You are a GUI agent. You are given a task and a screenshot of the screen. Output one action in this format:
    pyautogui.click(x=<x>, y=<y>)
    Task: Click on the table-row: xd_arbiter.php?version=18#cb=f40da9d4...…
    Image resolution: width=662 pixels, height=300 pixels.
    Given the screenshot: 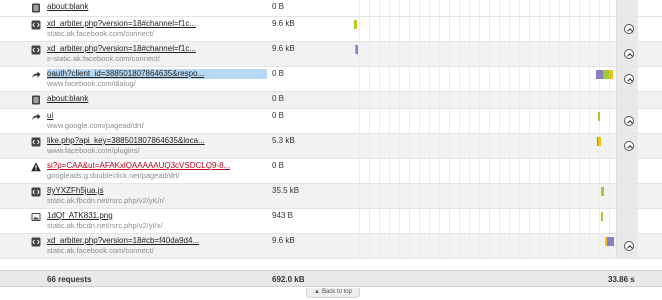 What is the action you would take?
    pyautogui.click(x=331, y=246)
    